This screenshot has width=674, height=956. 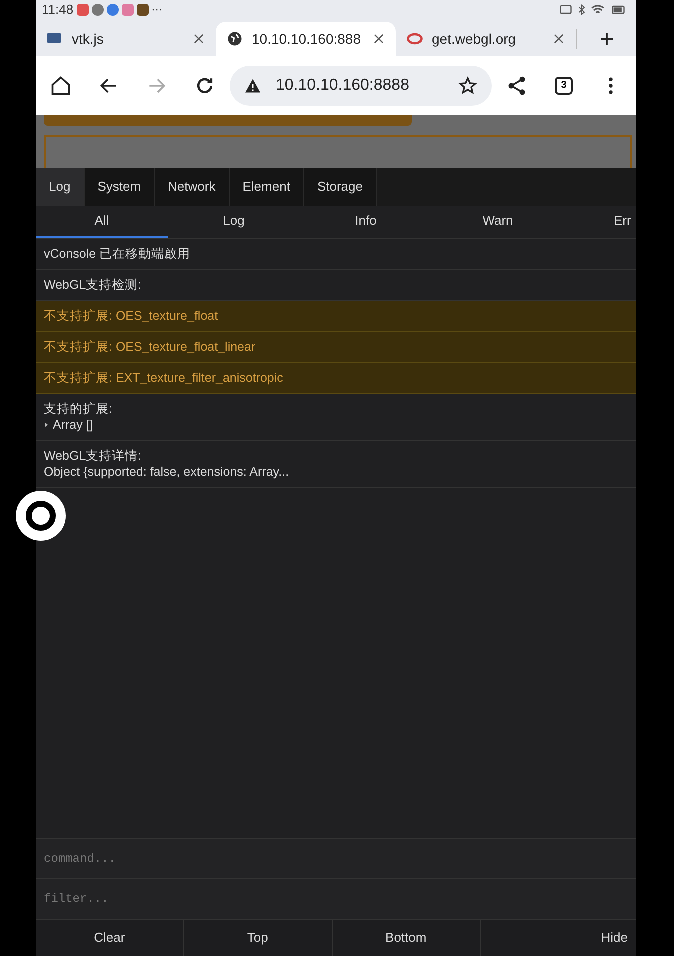 I want to click on log-text: 不支持扩展: OES_texture_float_linear, so click(x=150, y=347).